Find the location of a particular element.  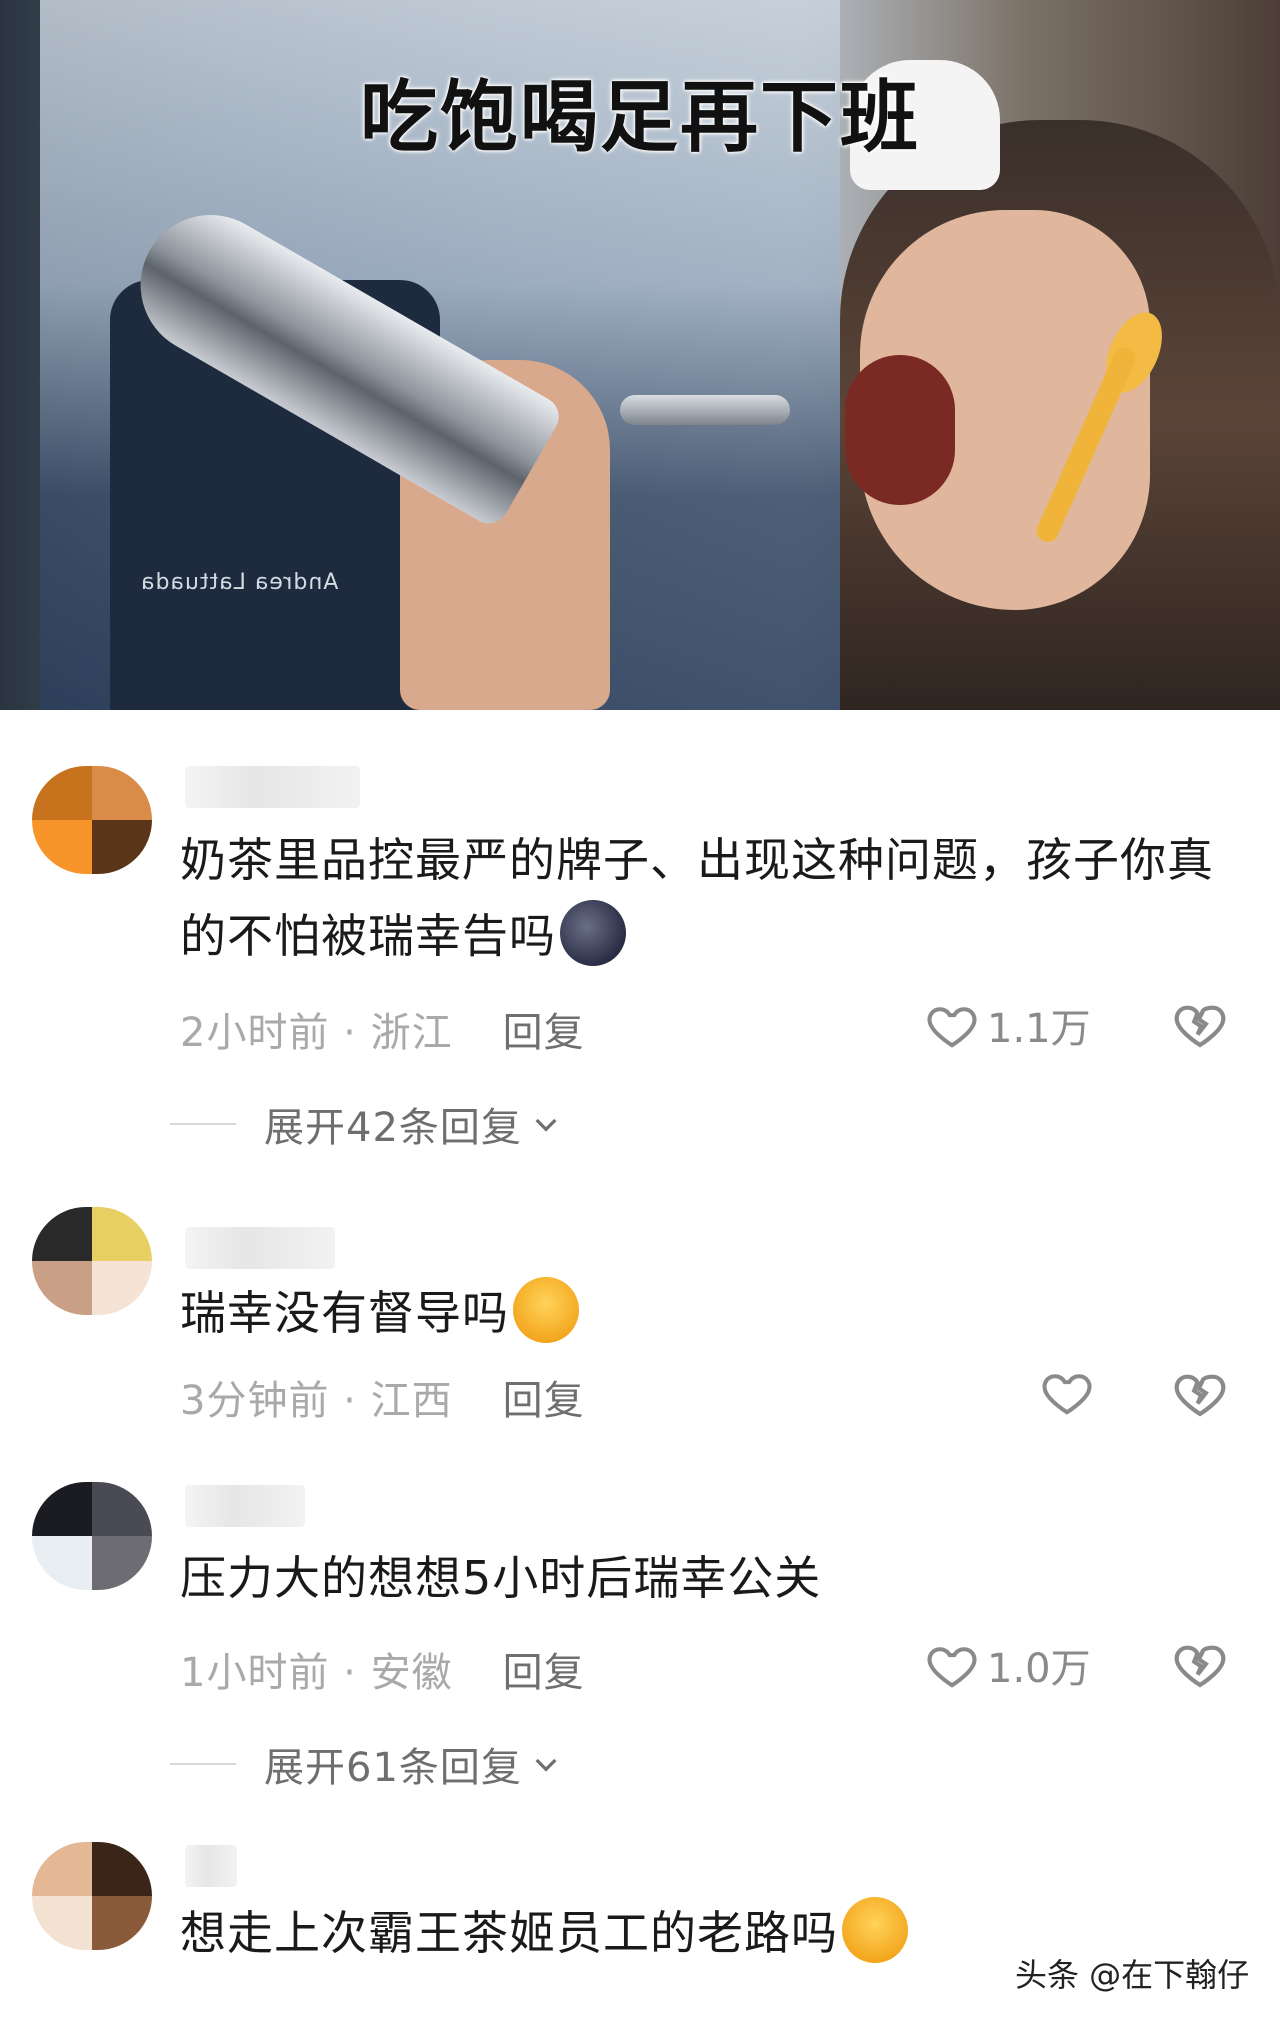

comment-location: 安徽 is located at coordinates (411, 1673).